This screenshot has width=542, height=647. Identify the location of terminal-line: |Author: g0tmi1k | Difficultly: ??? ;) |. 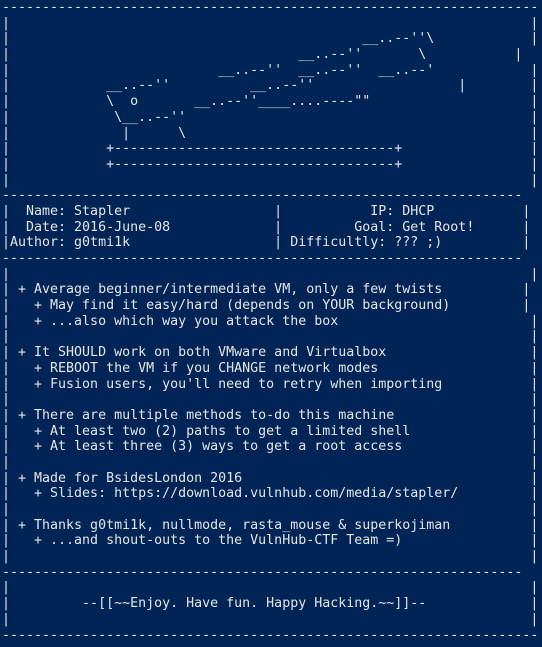
(266, 243).